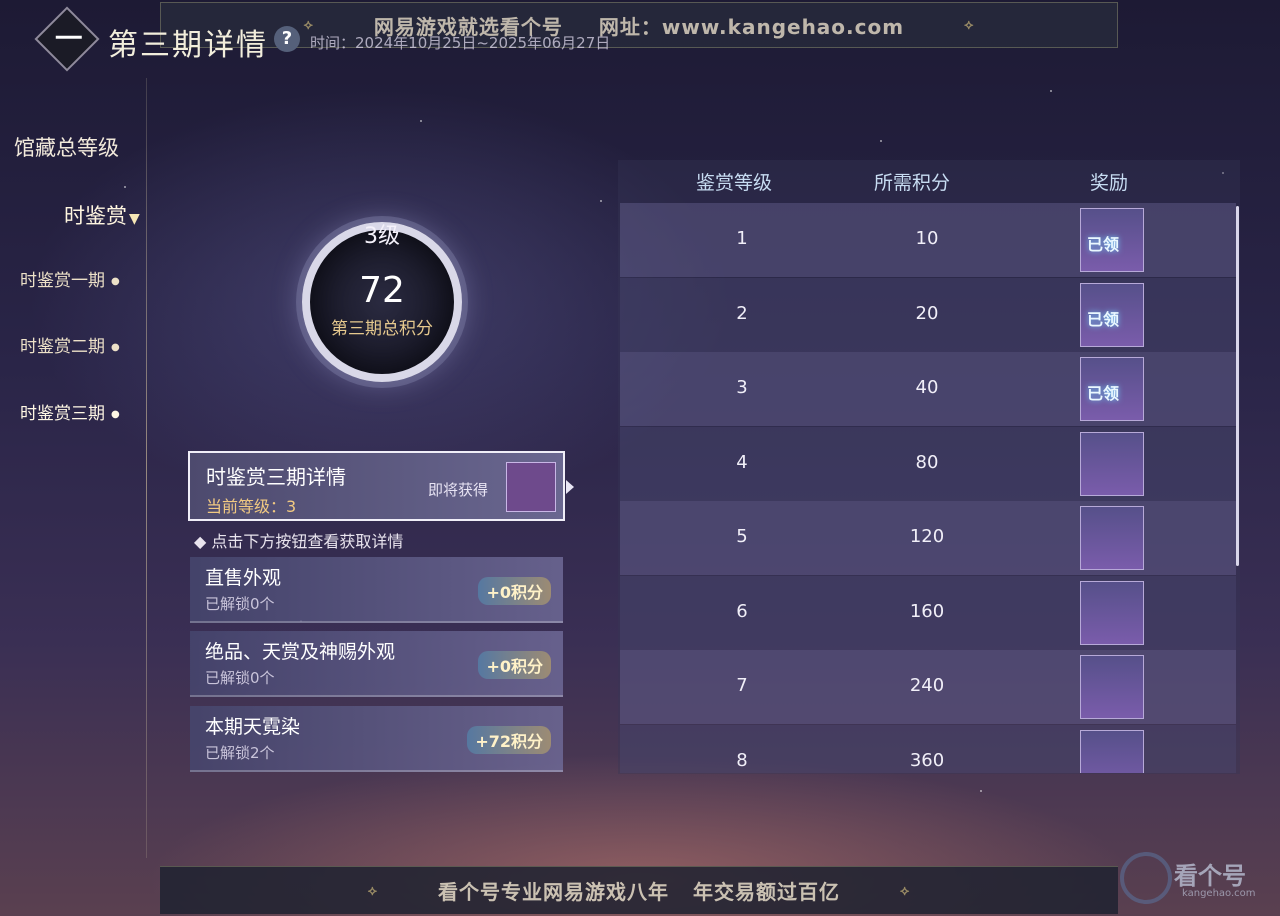  What do you see at coordinates (62, 414) in the screenshot?
I see `sidebar-item-label: 时鉴赏三期` at bounding box center [62, 414].